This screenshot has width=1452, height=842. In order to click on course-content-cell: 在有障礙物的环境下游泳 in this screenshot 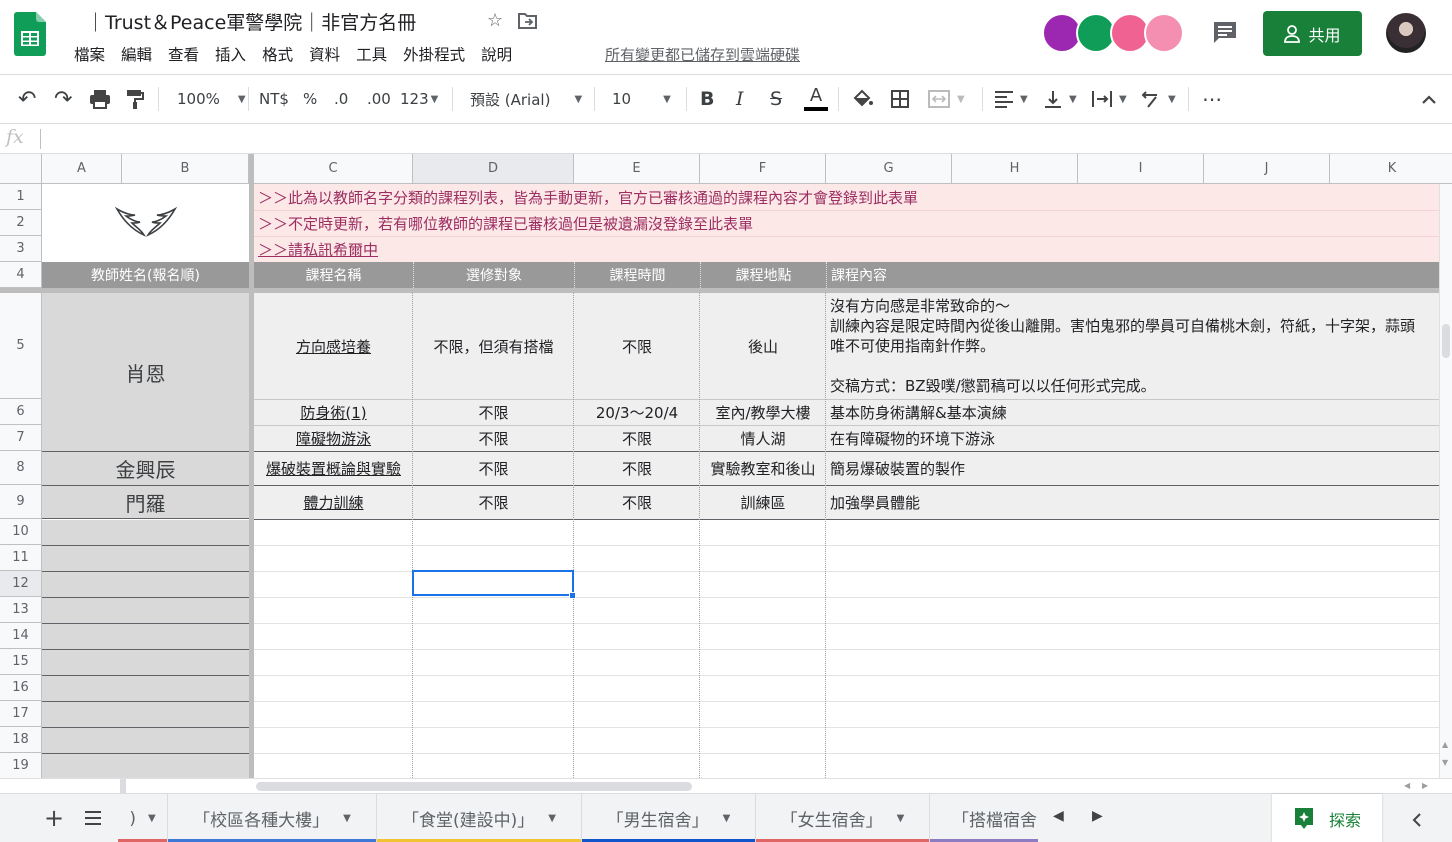, I will do `click(1132, 438)`.